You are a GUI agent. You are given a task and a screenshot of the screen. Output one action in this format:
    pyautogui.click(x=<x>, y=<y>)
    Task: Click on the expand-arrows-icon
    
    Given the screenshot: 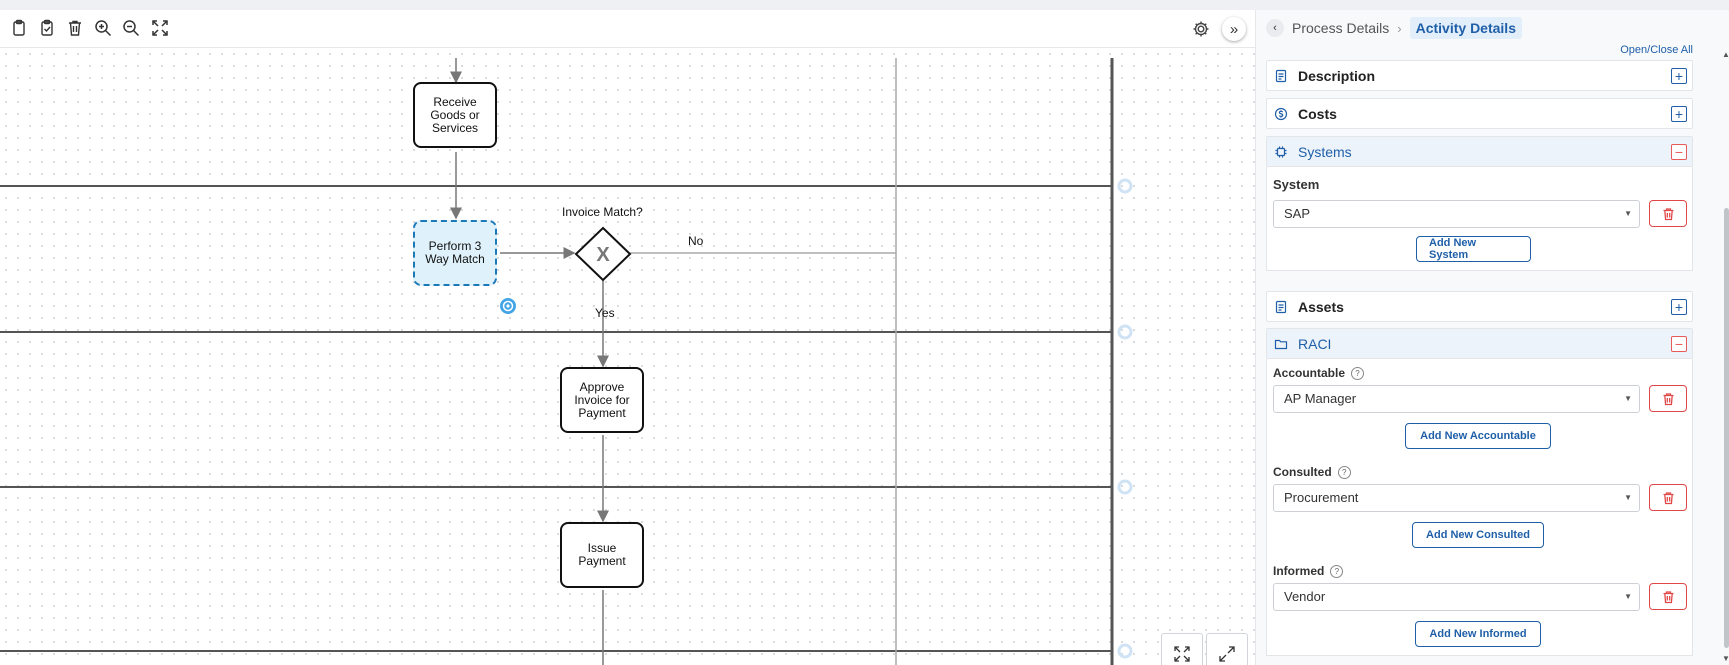 What is the action you would take?
    pyautogui.click(x=1182, y=654)
    